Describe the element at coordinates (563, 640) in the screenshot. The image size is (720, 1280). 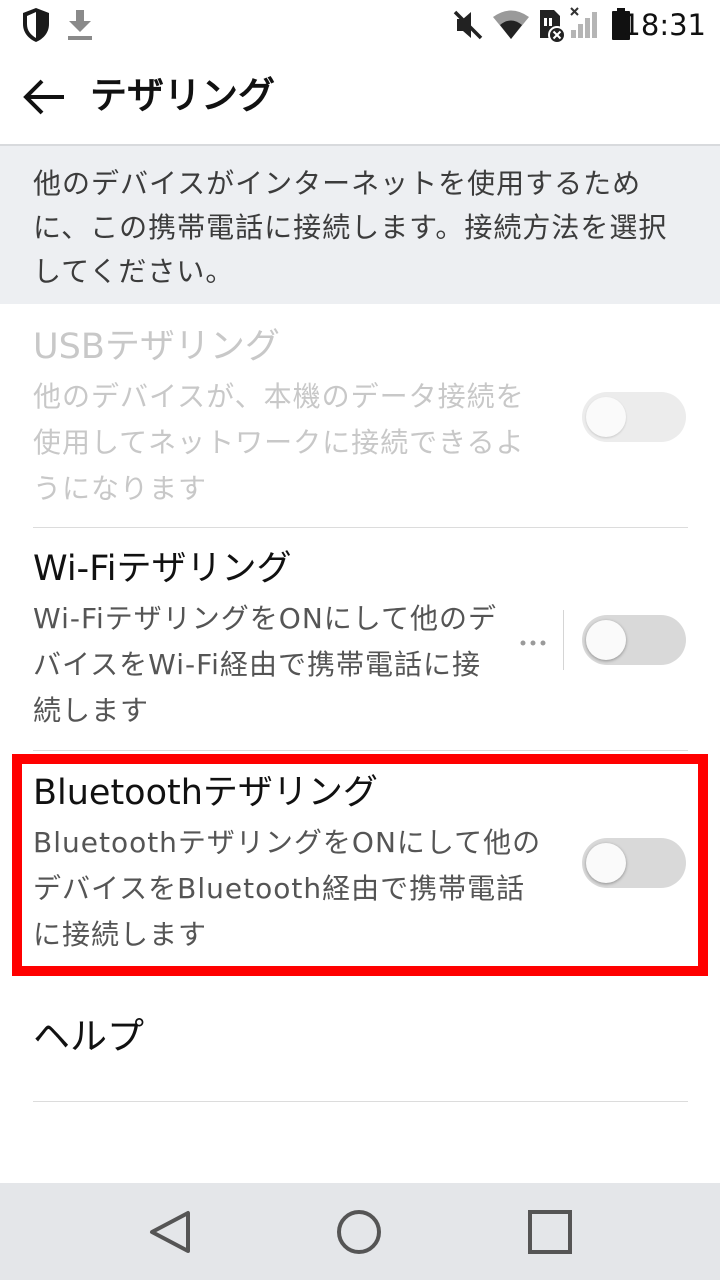
I see `vertical-divider` at that location.